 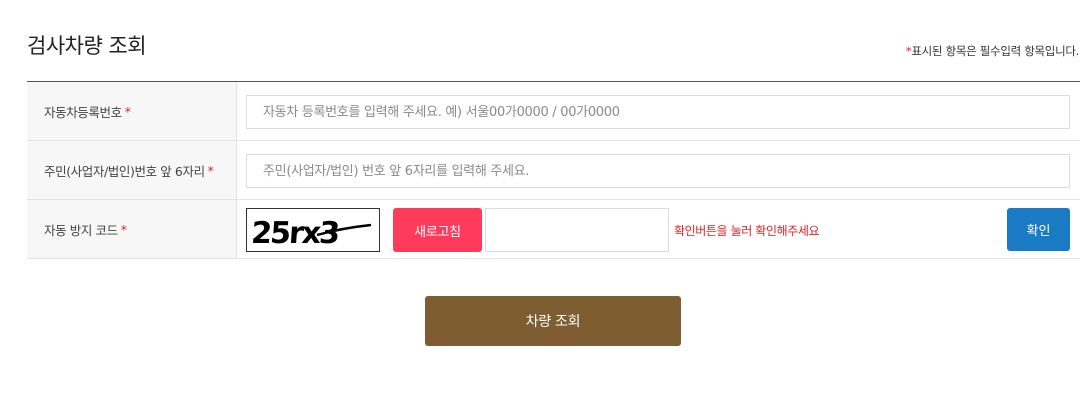 I want to click on captcha-hint: 확인버튼을 눌러 확인해주세요, so click(x=747, y=231).